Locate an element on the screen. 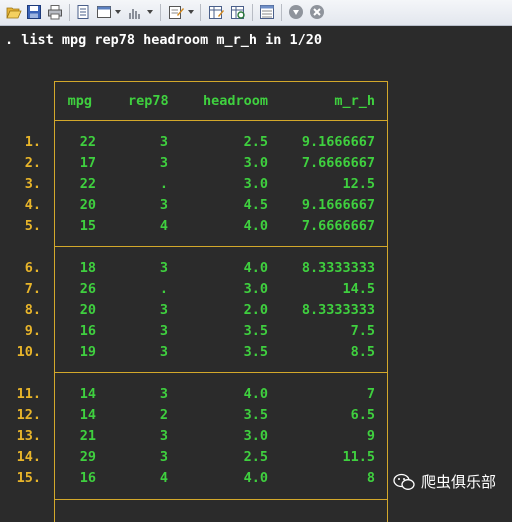  table-row: 2. 17 3 3.0 7.6666667 is located at coordinates (256, 163).